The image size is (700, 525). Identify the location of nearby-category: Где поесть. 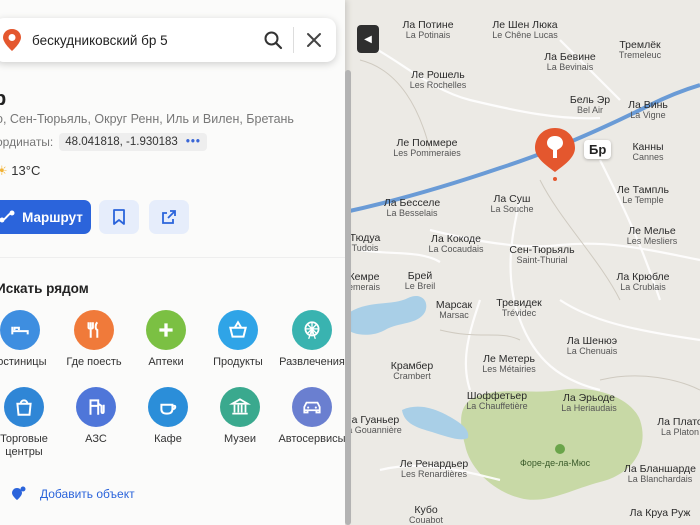
(94, 339).